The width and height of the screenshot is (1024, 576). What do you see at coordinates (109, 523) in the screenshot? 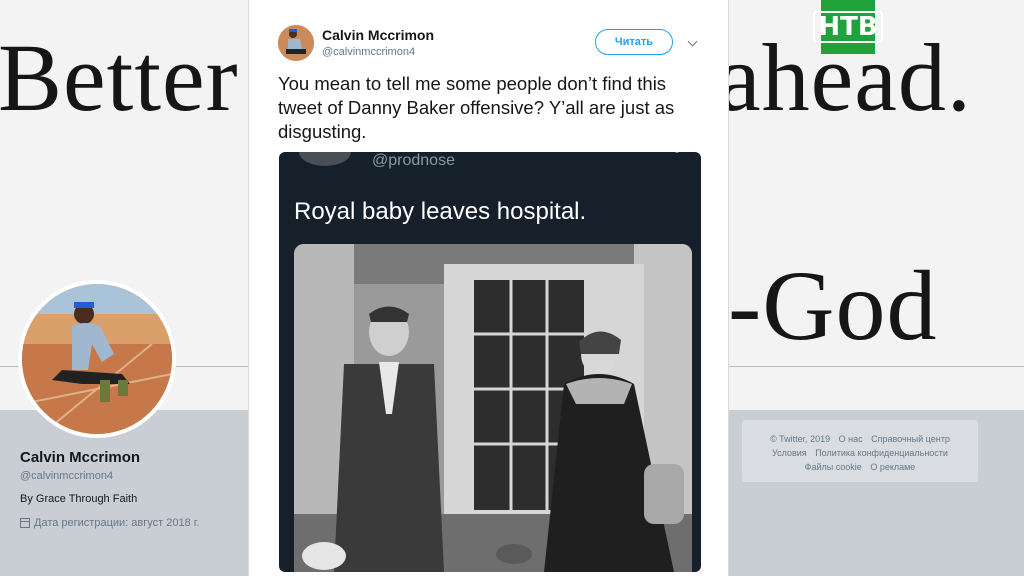
I see `profile-joined: Дата регистрации: август 2018 г.` at bounding box center [109, 523].